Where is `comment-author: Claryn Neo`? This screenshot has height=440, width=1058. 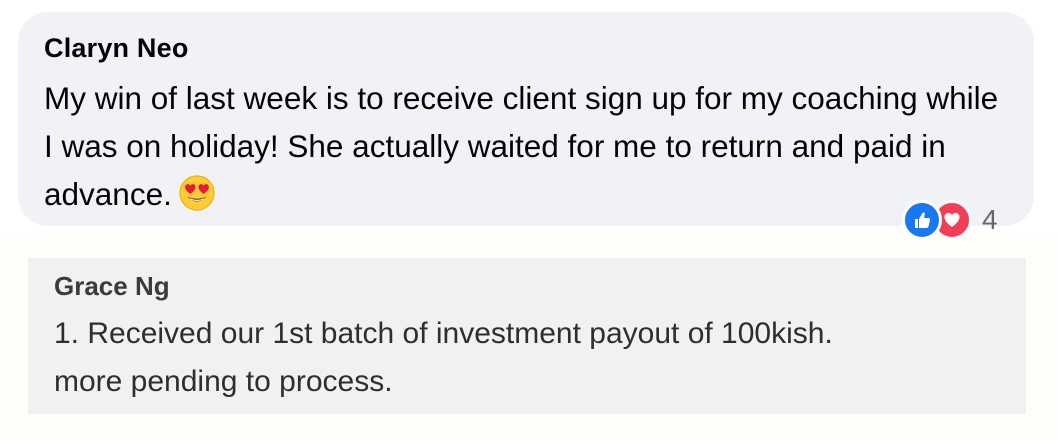 comment-author: Claryn Neo is located at coordinates (539, 48).